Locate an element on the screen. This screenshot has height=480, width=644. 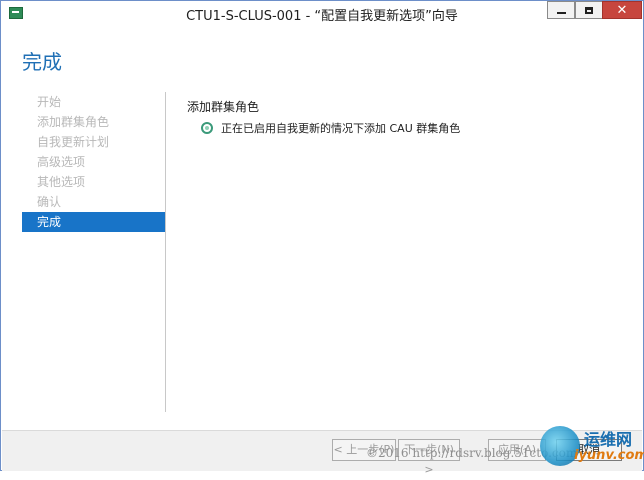
nav-item-add-cluster-role: 添加群集角色 is located at coordinates (73, 122).